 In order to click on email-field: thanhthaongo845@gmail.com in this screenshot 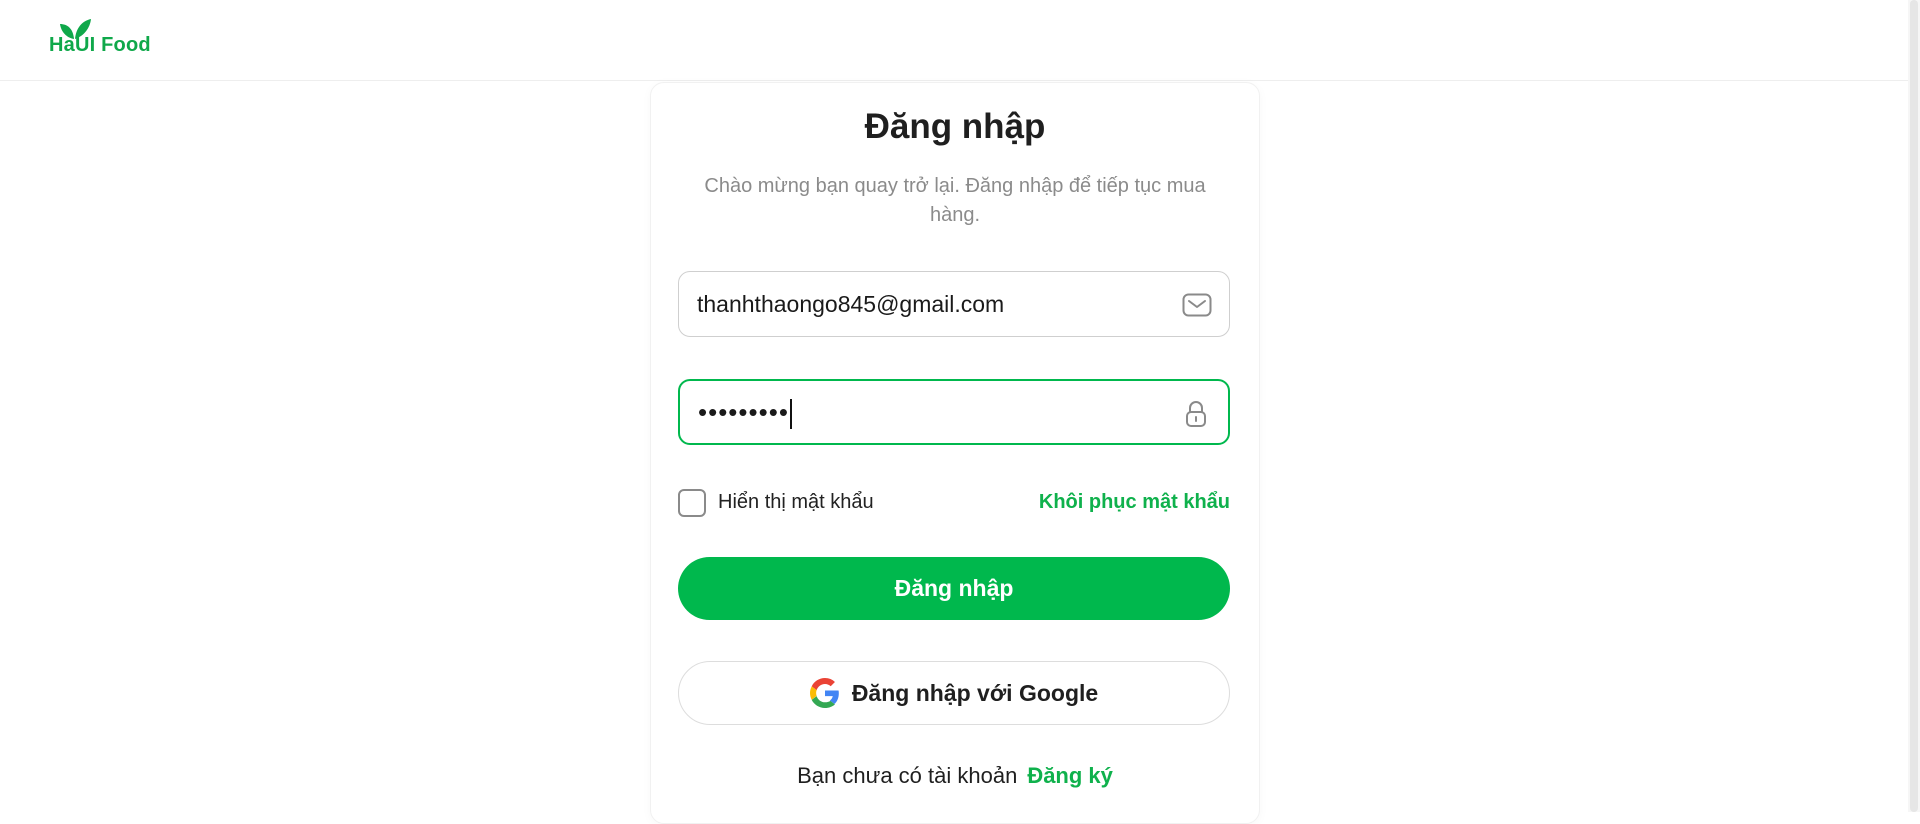, I will do `click(954, 304)`.